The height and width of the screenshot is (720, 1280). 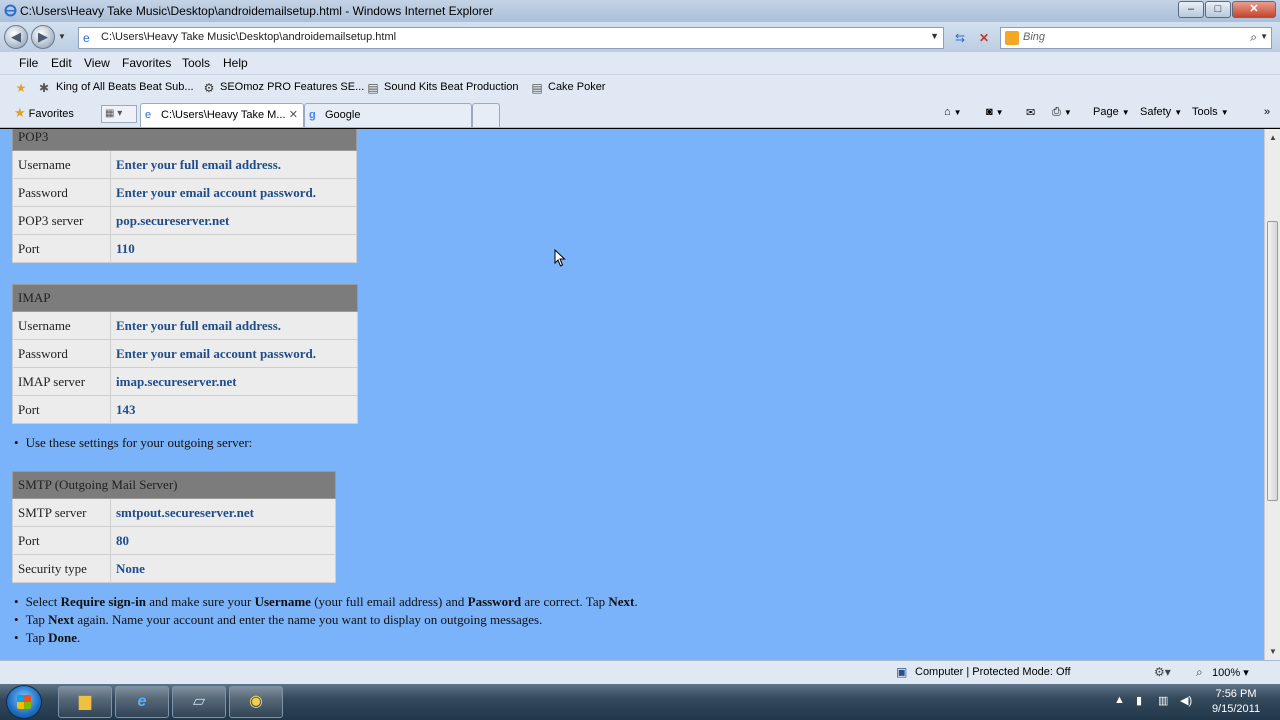 I want to click on table-row: Port 110, so click(x=184, y=248).